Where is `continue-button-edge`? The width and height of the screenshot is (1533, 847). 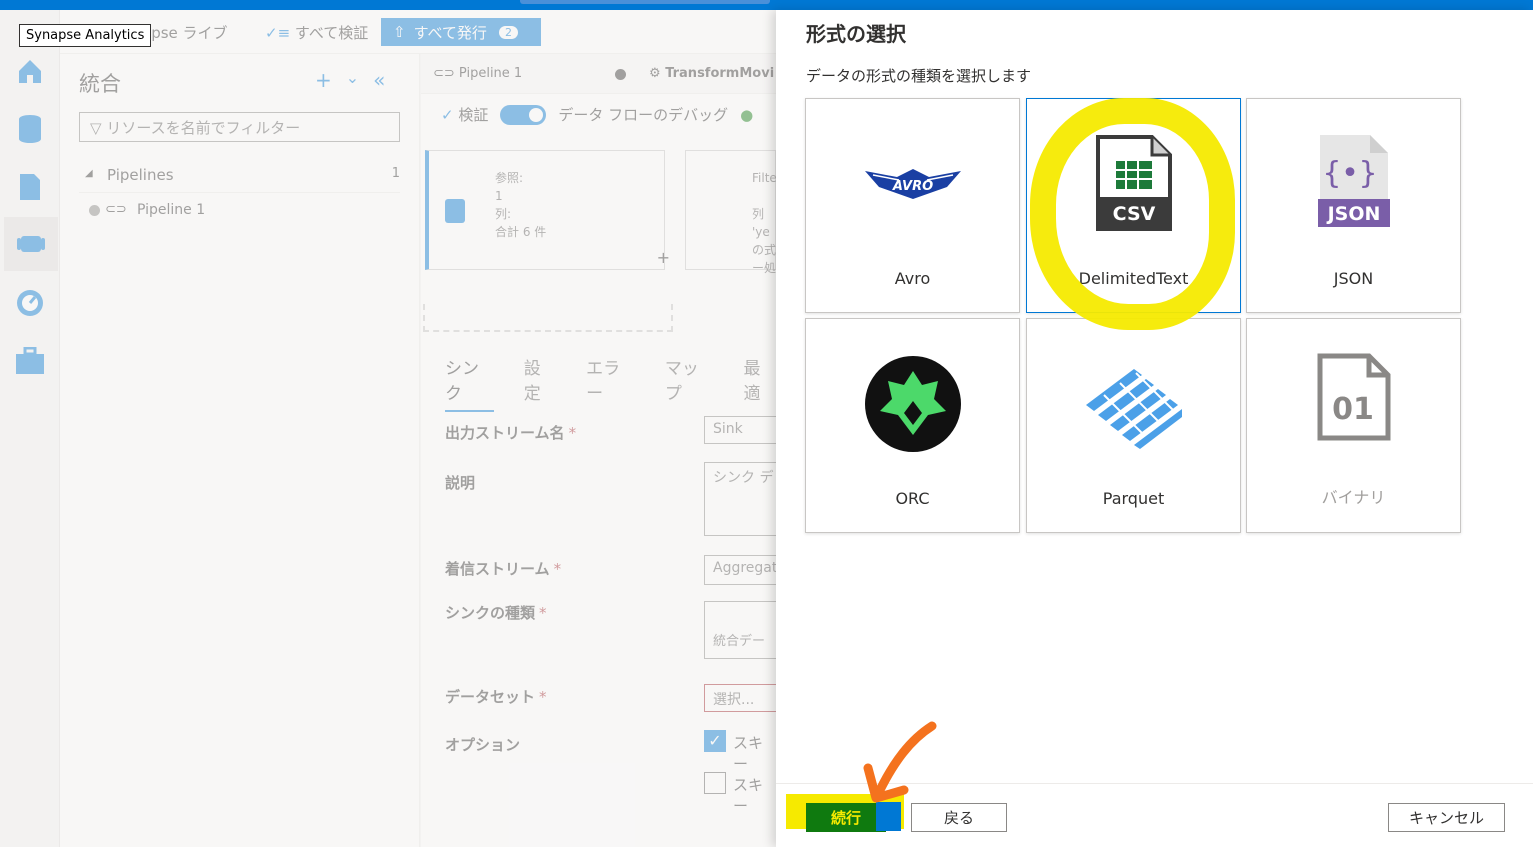 continue-button-edge is located at coordinates (888, 816).